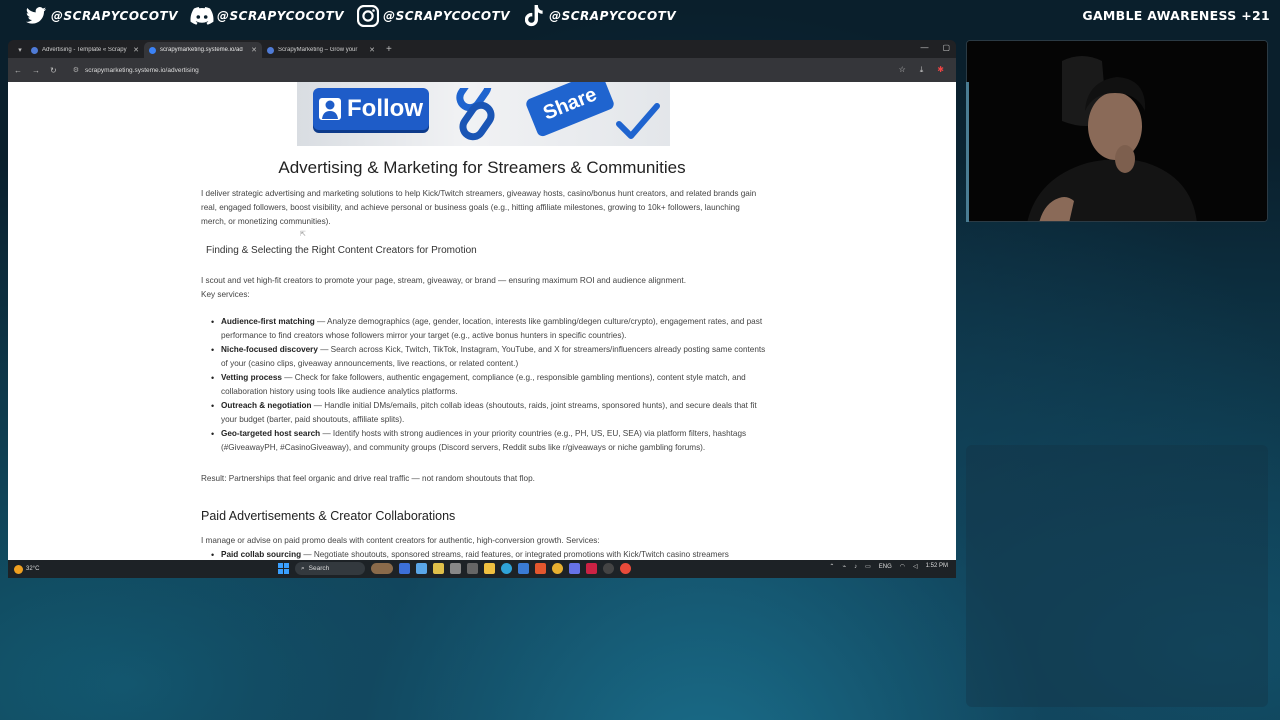 The height and width of the screenshot is (720, 1280). What do you see at coordinates (831, 566) in the screenshot?
I see `chevron-up-icon: ⌃` at bounding box center [831, 566].